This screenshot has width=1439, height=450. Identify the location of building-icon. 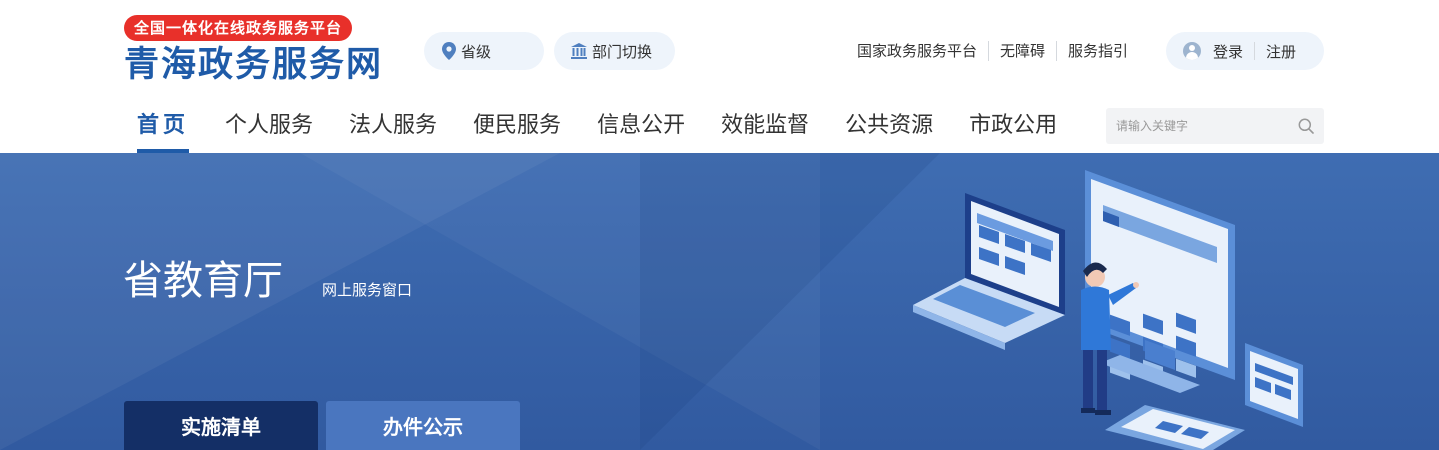
(579, 51).